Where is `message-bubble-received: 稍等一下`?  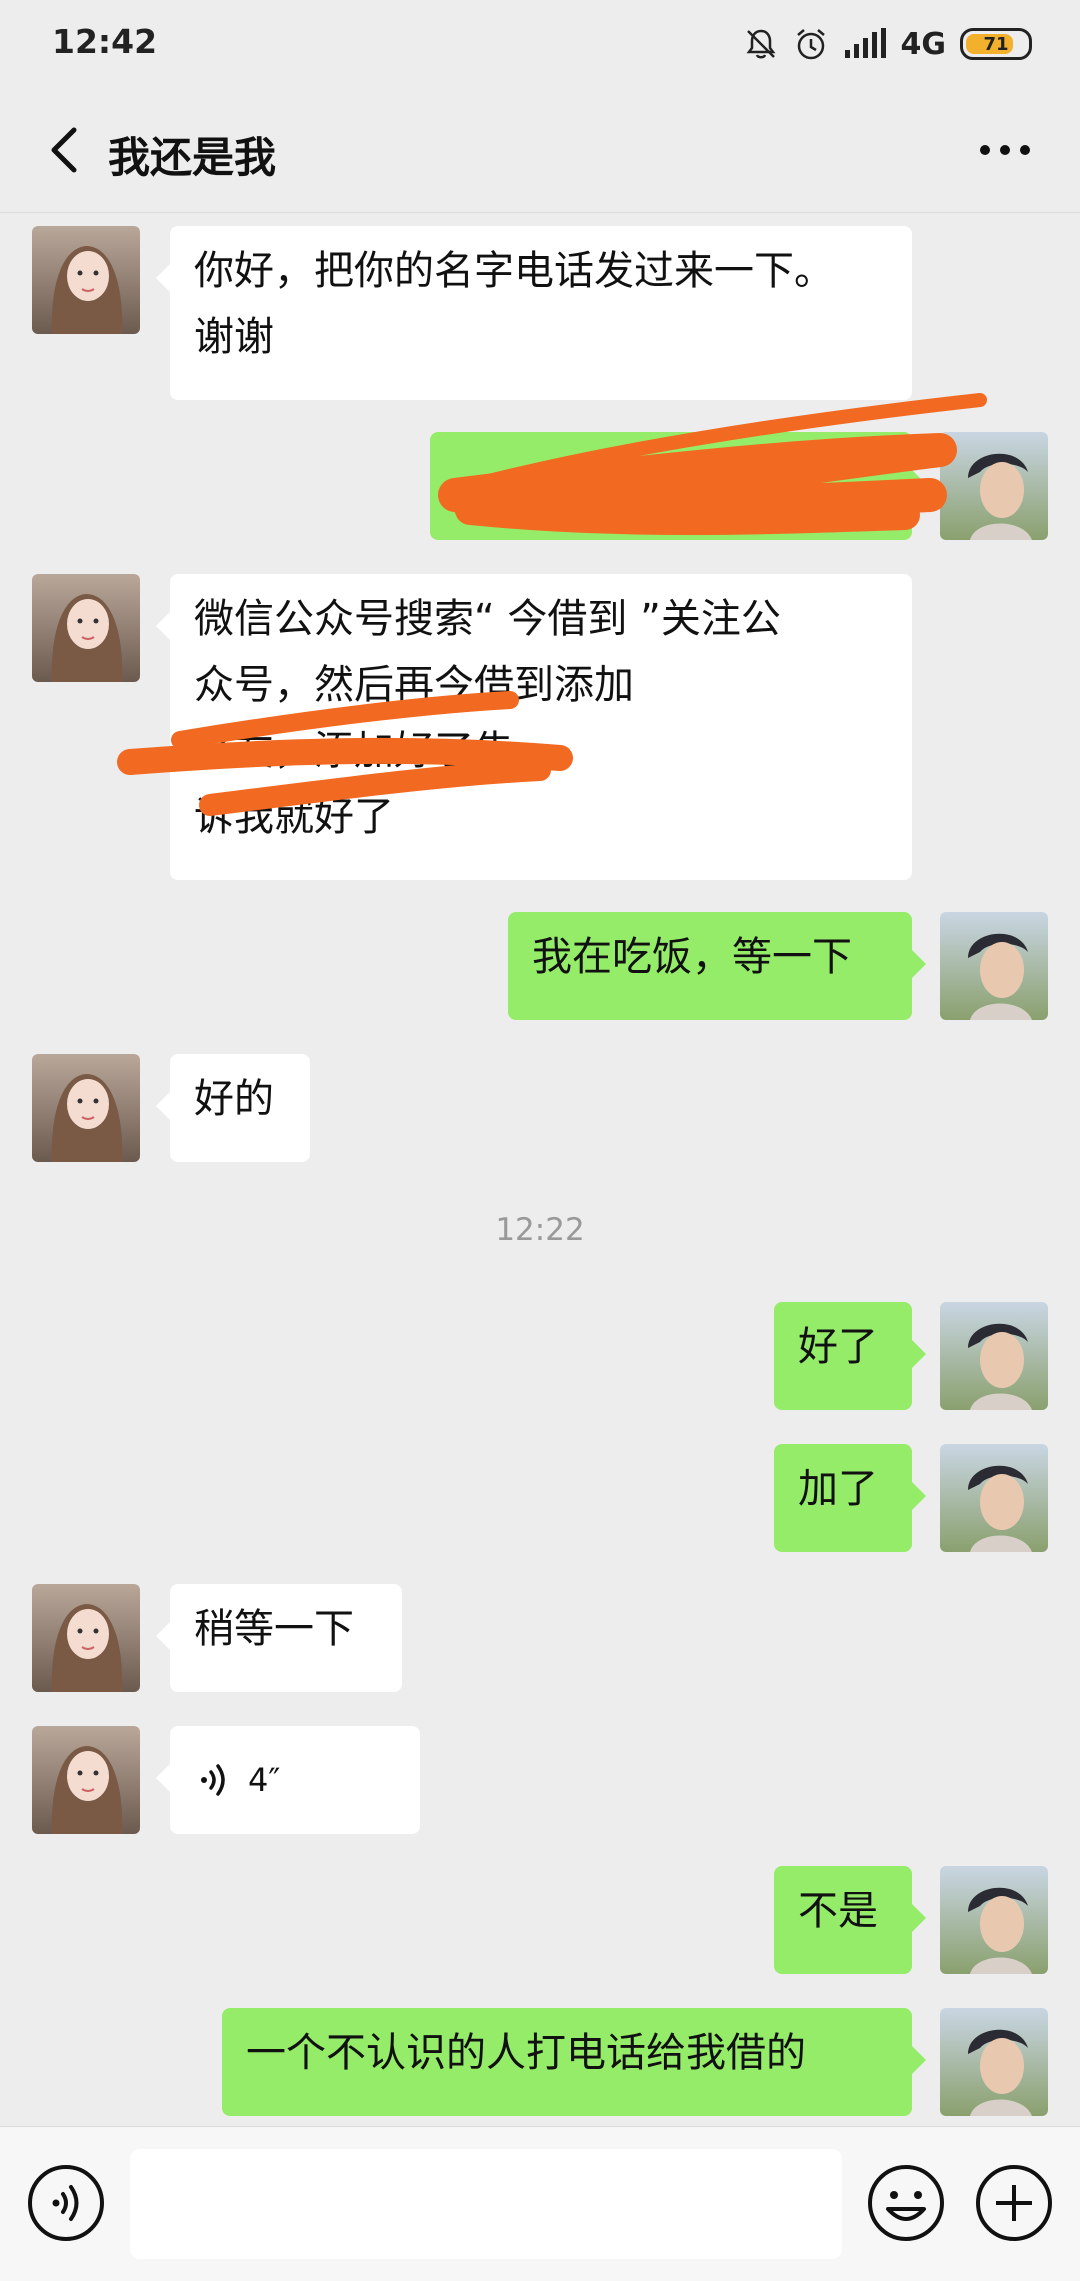 message-bubble-received: 稍等一下 is located at coordinates (279, 1638).